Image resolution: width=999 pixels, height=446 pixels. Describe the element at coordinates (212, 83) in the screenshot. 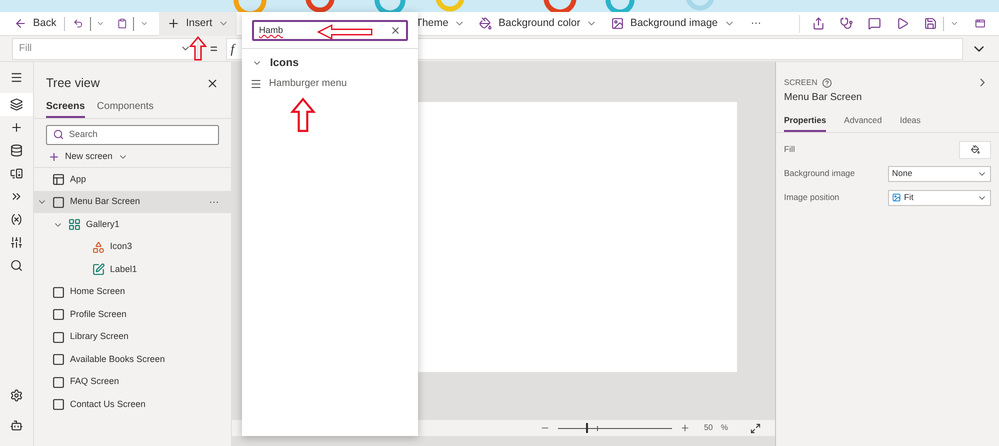

I see `close-icon` at that location.